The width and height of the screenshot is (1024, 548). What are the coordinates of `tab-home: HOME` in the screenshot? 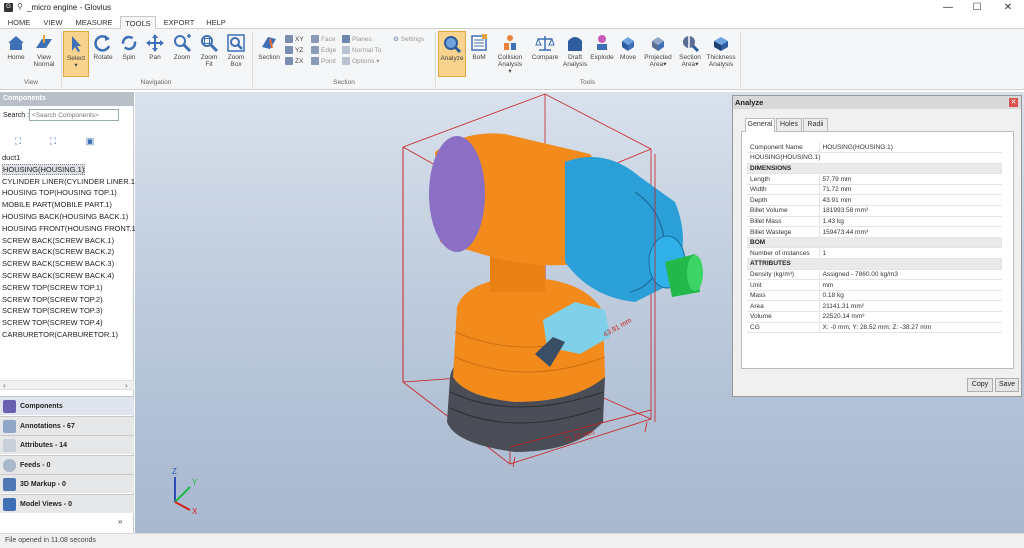 It's located at (19, 22).